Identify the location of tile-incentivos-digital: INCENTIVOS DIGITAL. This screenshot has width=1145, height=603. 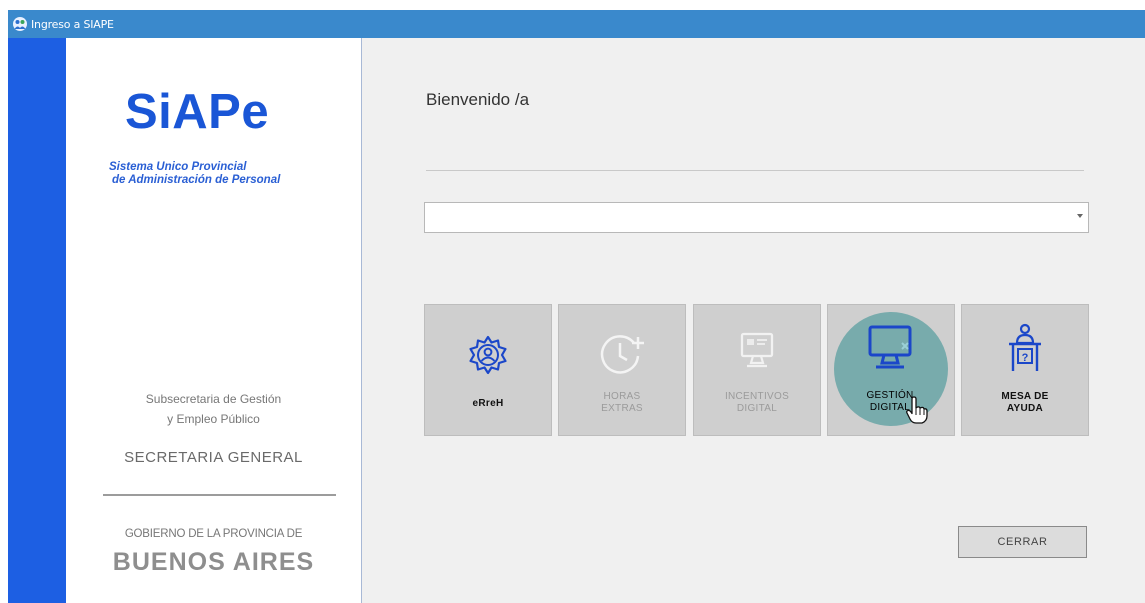
(757, 370).